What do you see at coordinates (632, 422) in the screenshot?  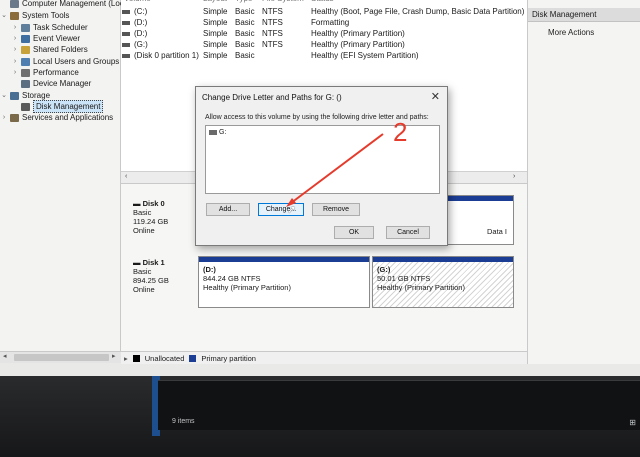 I see `corner-icon: ⊞` at bounding box center [632, 422].